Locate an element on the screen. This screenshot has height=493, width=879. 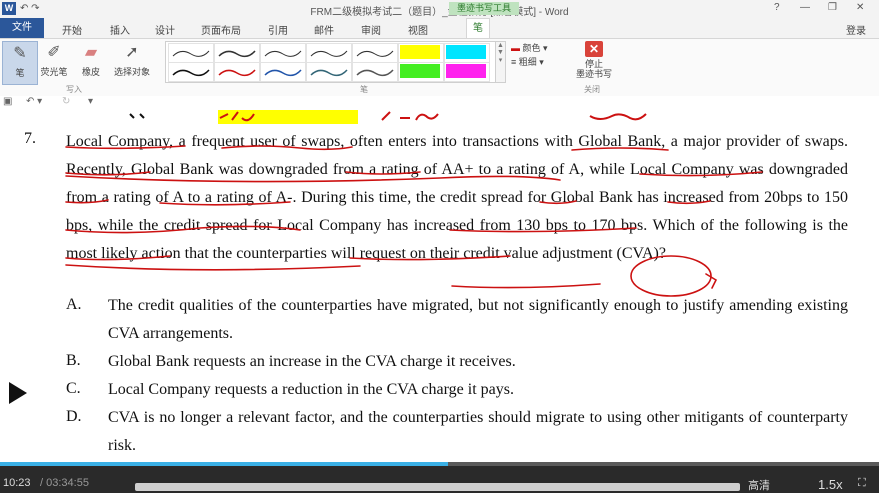
highlighter-yellow is located at coordinates (421, 53).